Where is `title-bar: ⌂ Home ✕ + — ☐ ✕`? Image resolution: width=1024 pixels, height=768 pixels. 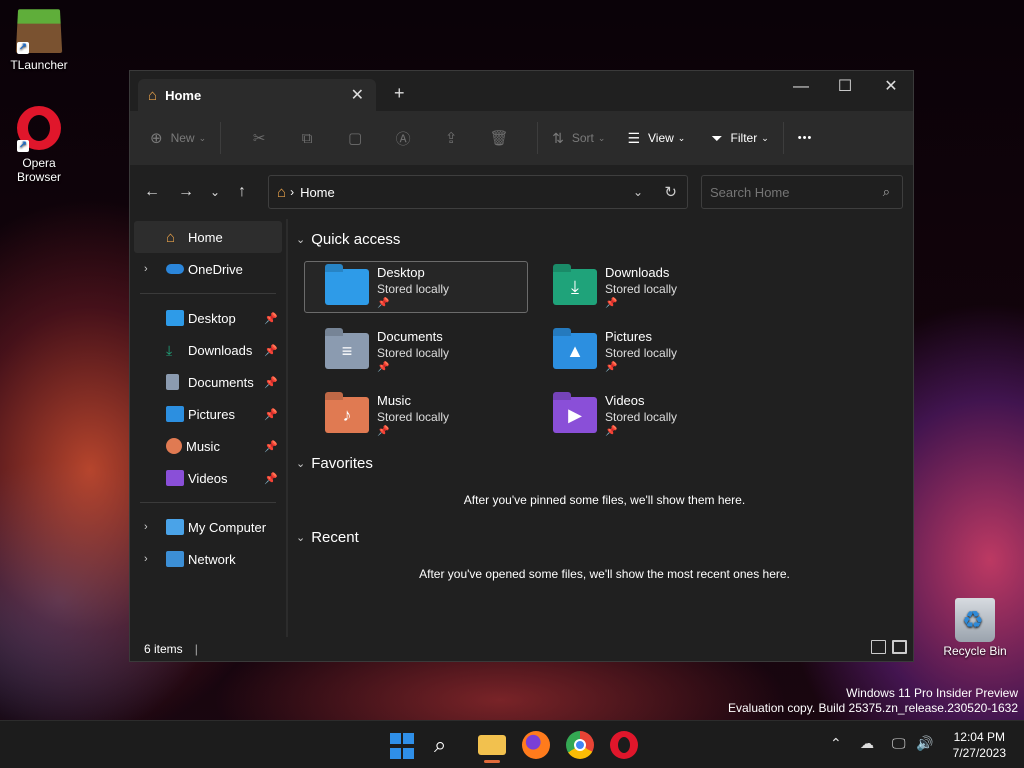 title-bar: ⌂ Home ✕ + — ☐ ✕ is located at coordinates (521, 91).